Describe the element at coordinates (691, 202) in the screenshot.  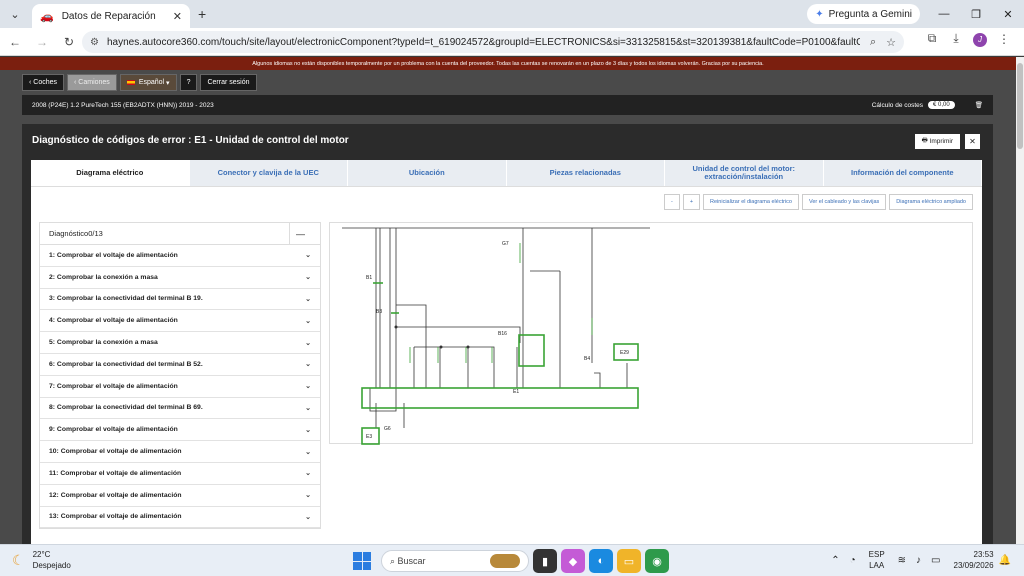
I see `zoom-in-button: +` at that location.